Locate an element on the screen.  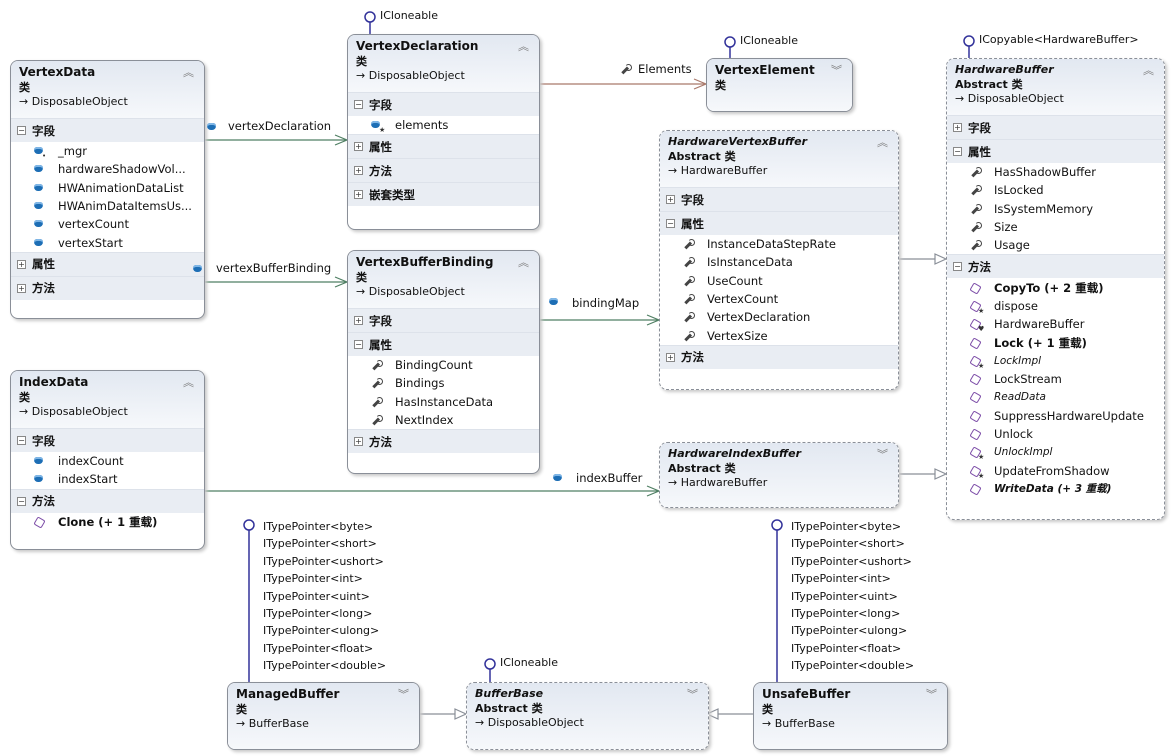
member-item: Clone (+ 1 重载) is located at coordinates (107, 522).